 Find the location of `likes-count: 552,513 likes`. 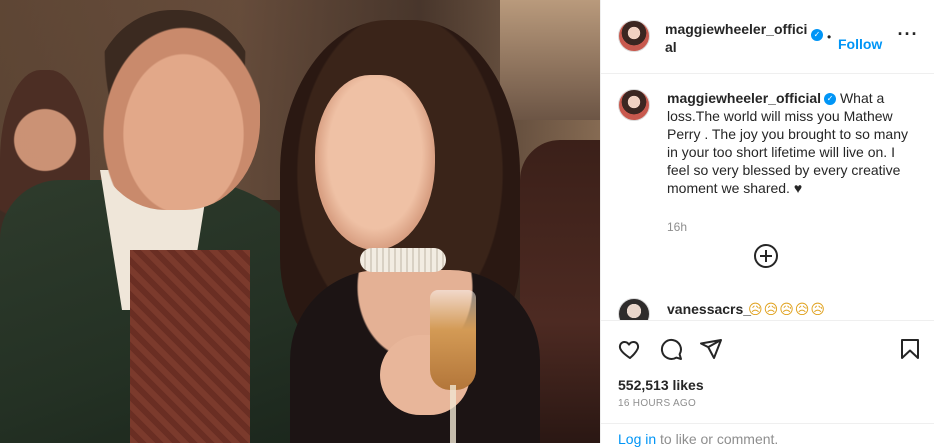

likes-count: 552,513 likes is located at coordinates (661, 385).